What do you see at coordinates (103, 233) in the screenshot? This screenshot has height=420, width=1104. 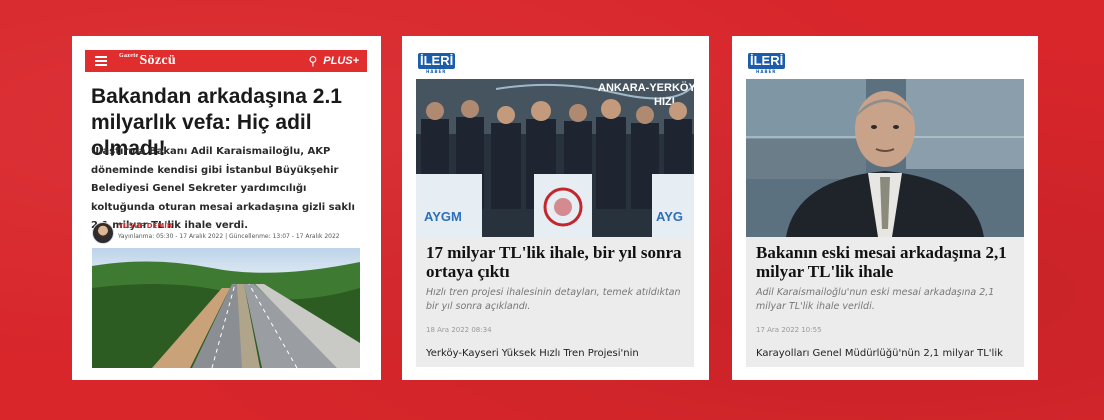 I see `author-avatar` at bounding box center [103, 233].